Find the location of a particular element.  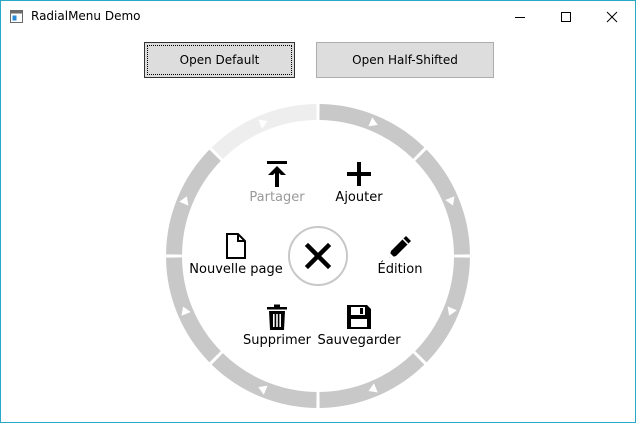

plus-icon is located at coordinates (359, 174).